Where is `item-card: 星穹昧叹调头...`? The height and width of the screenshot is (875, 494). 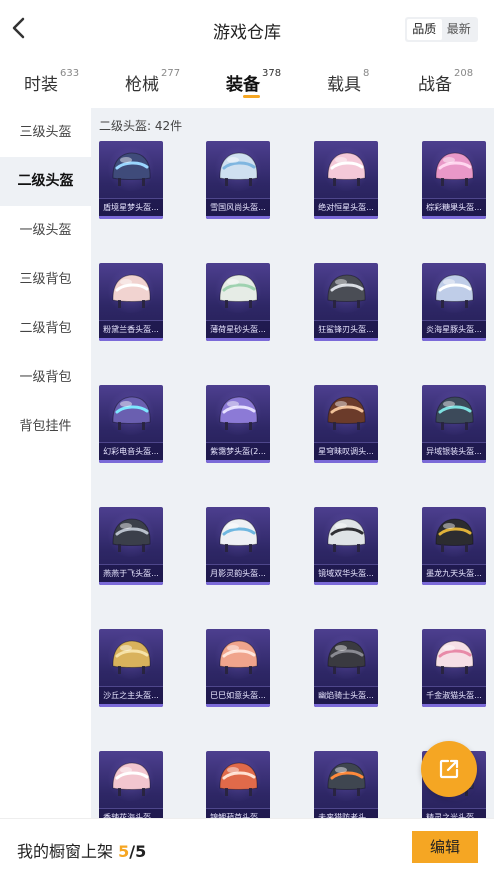 item-card: 星穹昧叹调头... is located at coordinates (346, 424).